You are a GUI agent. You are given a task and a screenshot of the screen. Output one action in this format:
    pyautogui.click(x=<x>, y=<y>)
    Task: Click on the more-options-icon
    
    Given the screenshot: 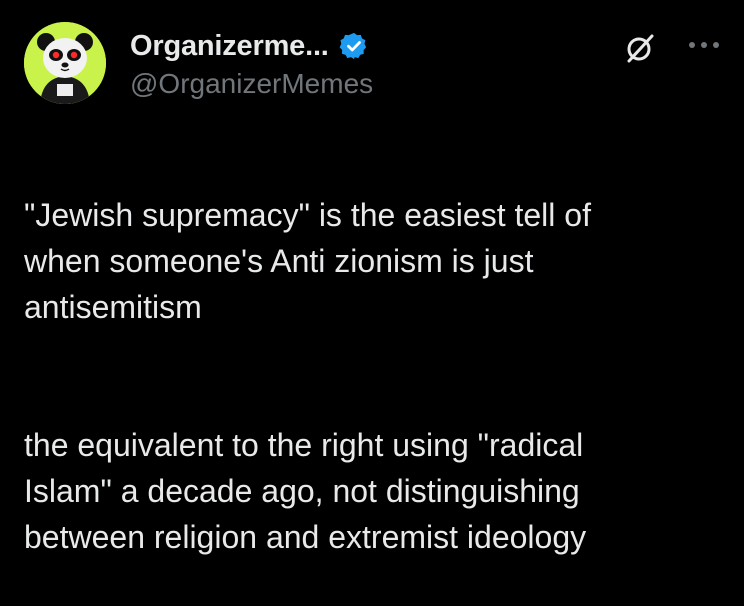 What is the action you would take?
    pyautogui.click(x=704, y=45)
    